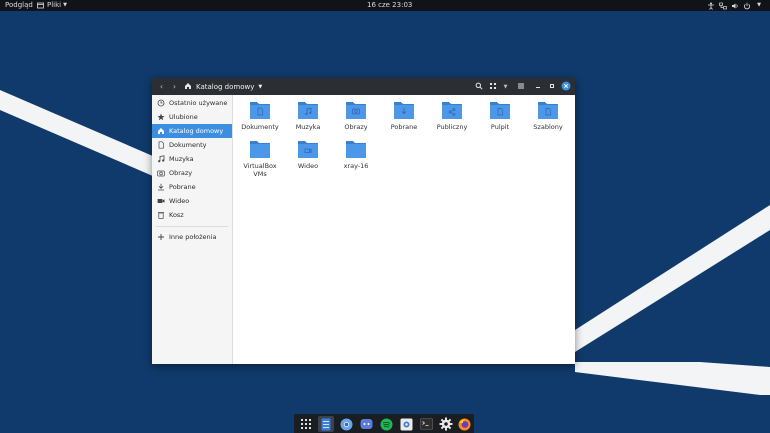  I want to click on settings-gear-icon, so click(446, 424).